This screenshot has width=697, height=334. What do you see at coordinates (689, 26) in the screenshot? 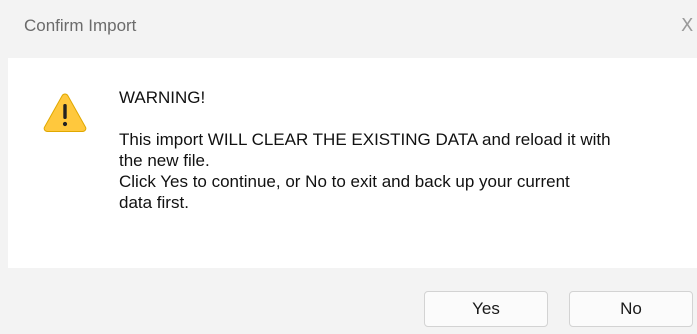
I see `close-button: X` at bounding box center [689, 26].